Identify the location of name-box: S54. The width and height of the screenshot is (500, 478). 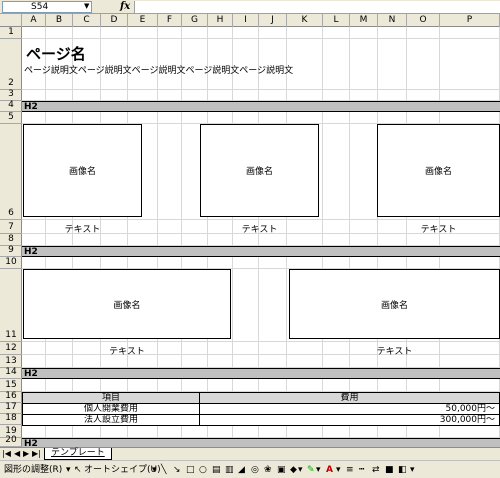
(47, 7).